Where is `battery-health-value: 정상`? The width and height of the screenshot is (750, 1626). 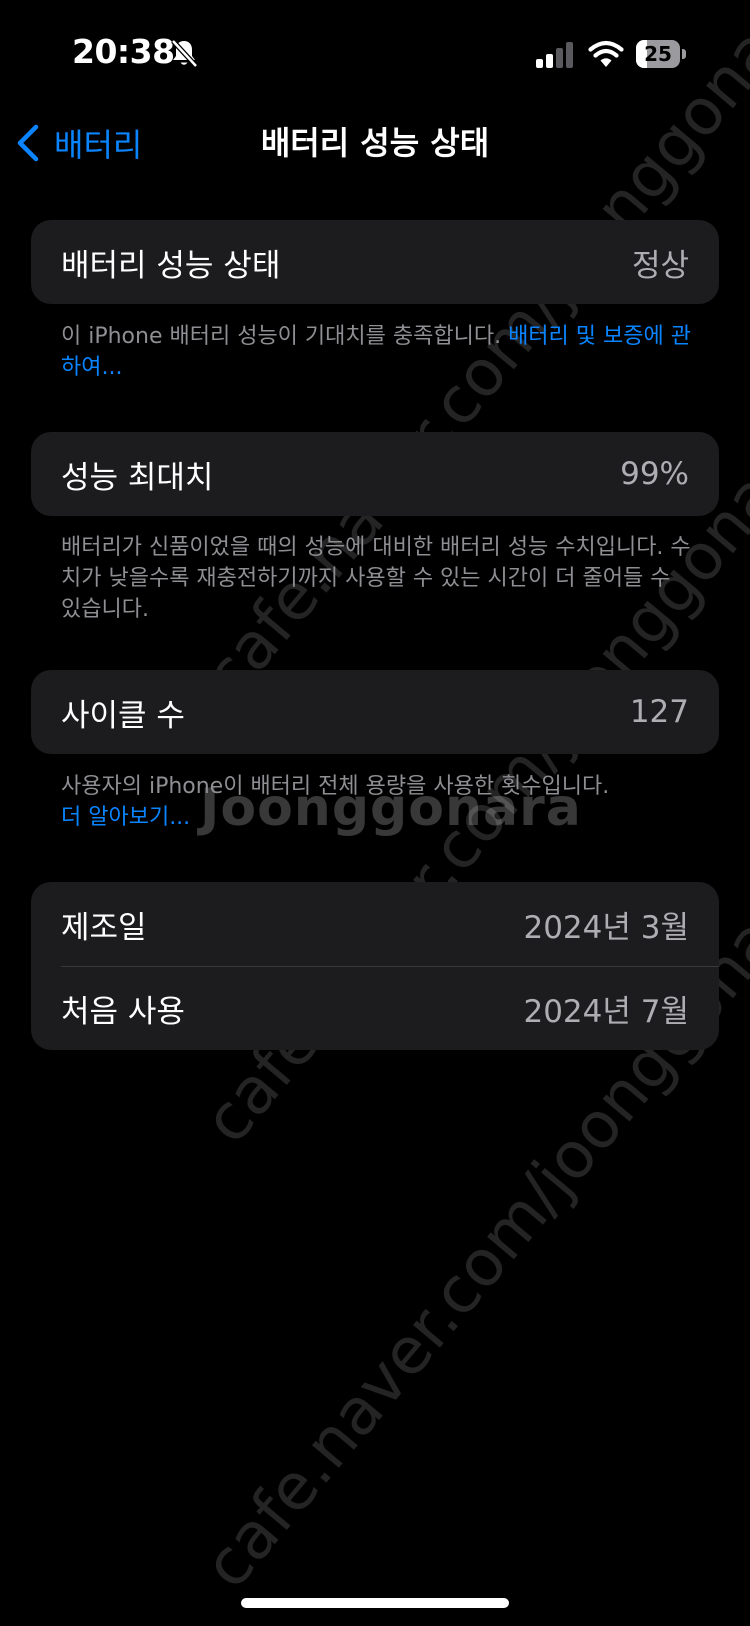
battery-health-value: 정상 is located at coordinates (660, 265).